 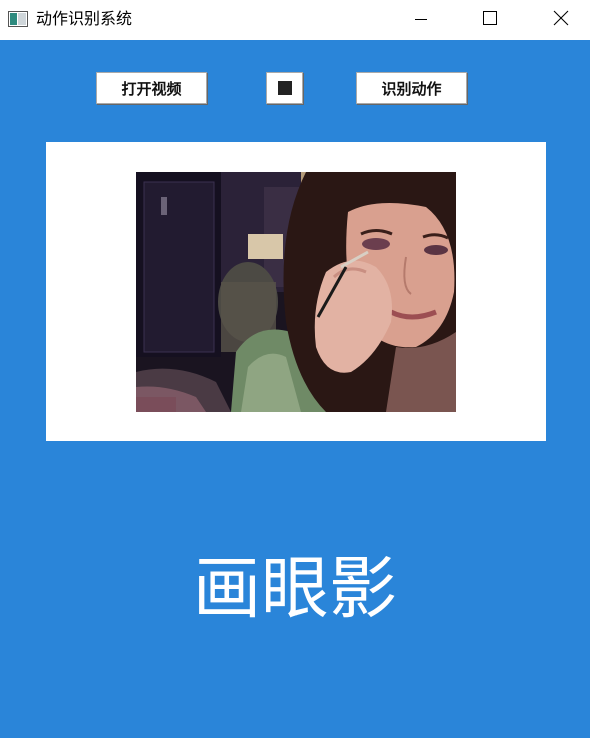 I want to click on open-video-label: 打开视频, so click(x=151, y=88).